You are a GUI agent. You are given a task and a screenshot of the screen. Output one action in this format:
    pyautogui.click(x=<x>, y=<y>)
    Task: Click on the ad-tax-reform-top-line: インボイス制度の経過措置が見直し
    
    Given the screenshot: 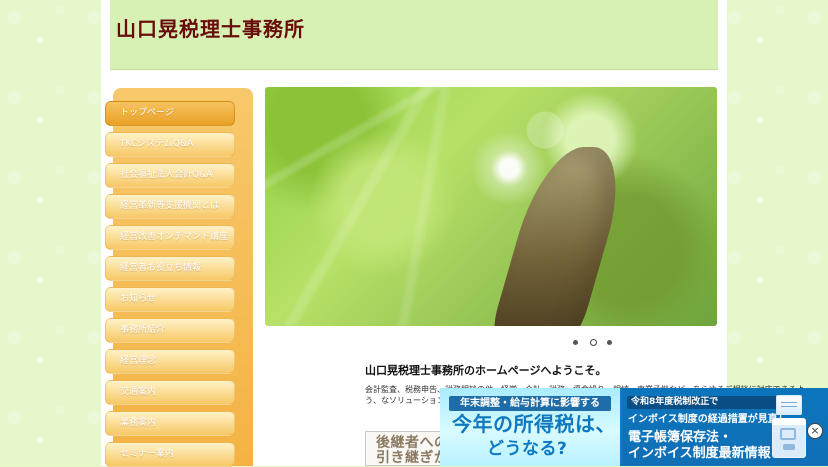 What is the action you would take?
    pyautogui.click(x=708, y=419)
    